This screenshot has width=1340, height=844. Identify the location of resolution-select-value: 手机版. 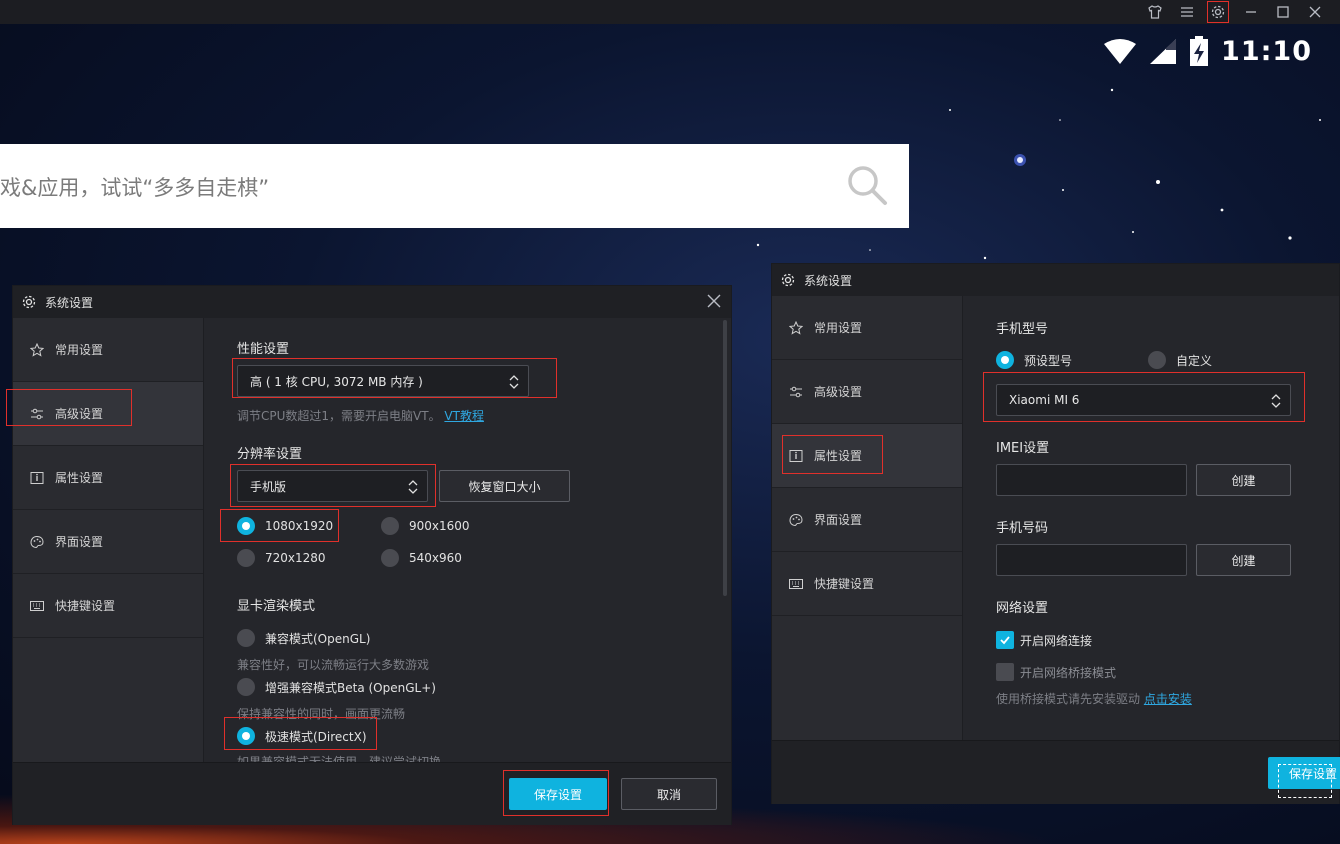
(268, 486).